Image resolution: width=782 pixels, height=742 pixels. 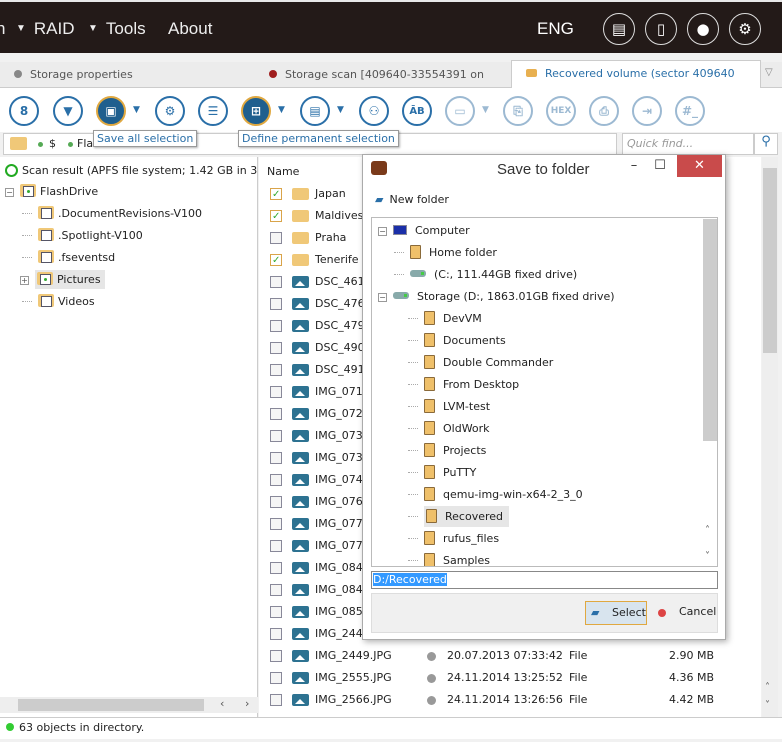 I want to click on view-dropdown-arrow-icon: ▼, so click(x=340, y=110).